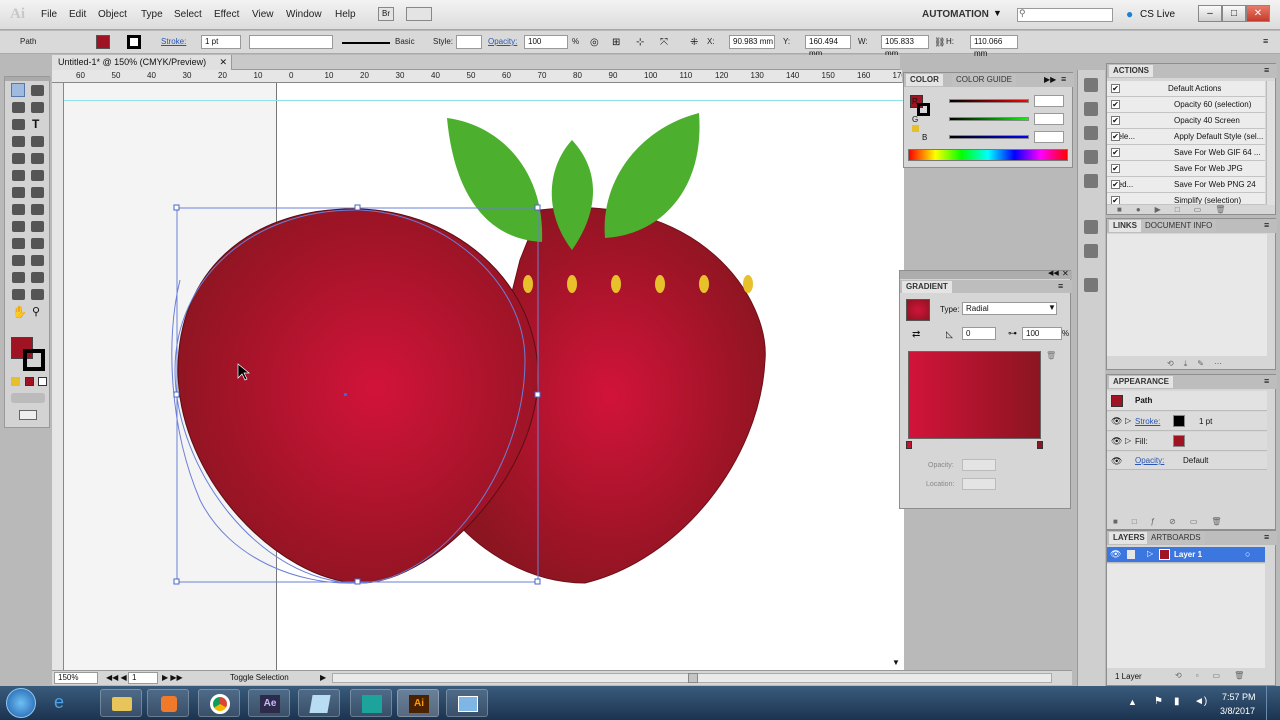 Image resolution: width=1280 pixels, height=720 pixels. I want to click on symbols-icon, so click(1091, 133).